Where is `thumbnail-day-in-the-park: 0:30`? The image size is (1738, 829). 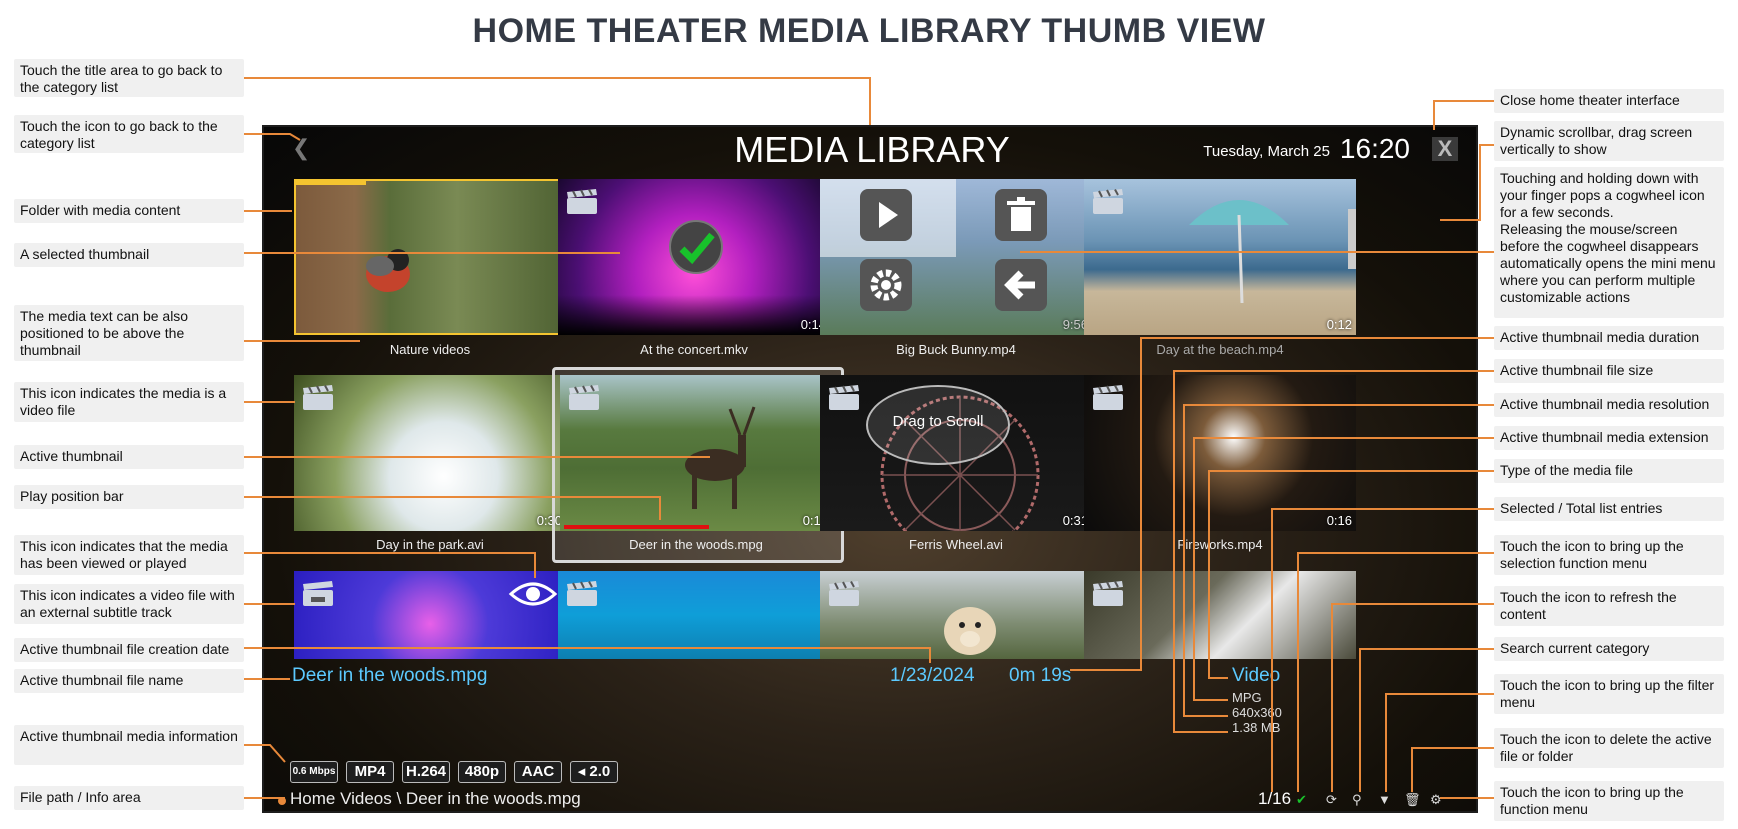 thumbnail-day-in-the-park: 0:30 is located at coordinates (430, 453).